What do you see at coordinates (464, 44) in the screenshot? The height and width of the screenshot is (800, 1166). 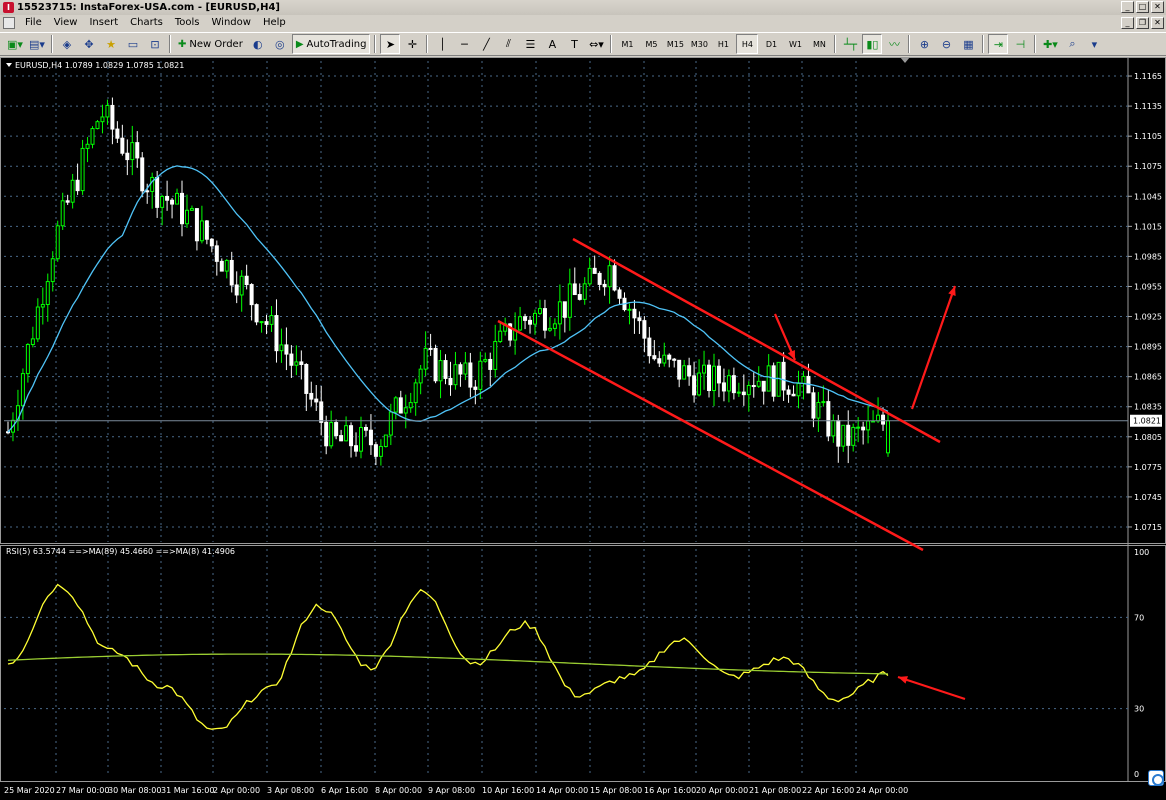 I see `horizontal-line-icon: ─` at bounding box center [464, 44].